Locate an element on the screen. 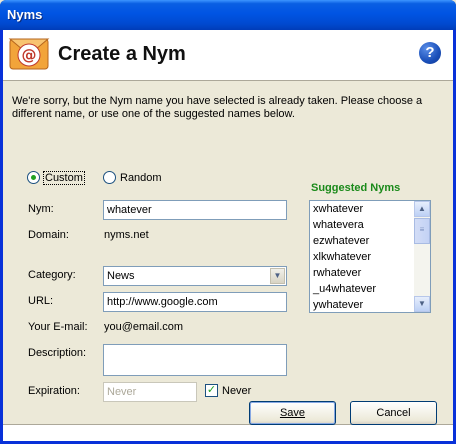 The width and height of the screenshot is (456, 444). scroll-up-icon: ▲ is located at coordinates (422, 209).